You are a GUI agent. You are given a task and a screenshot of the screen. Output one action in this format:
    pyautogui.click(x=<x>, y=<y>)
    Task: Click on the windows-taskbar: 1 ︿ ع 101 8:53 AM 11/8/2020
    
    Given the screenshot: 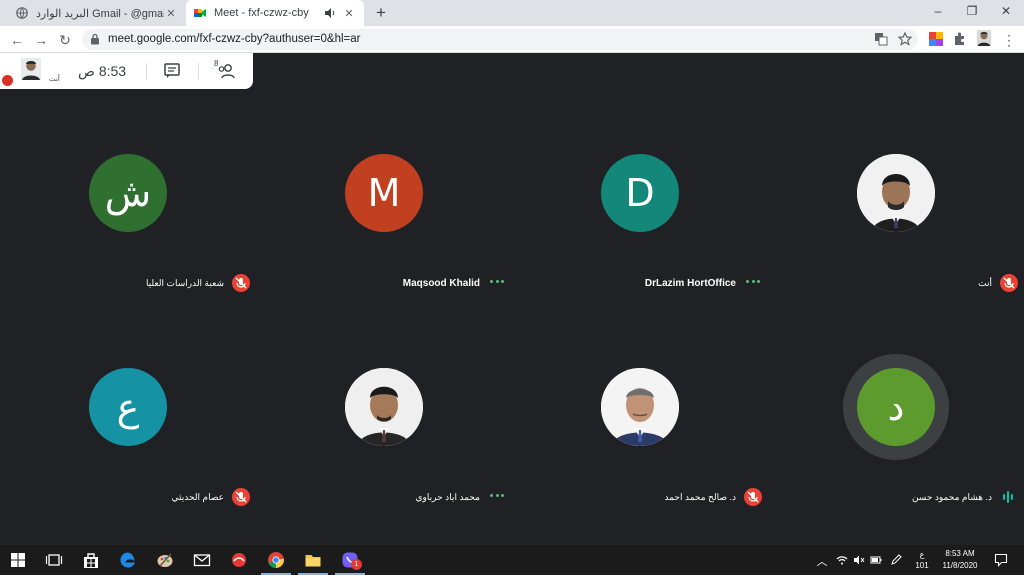 What is the action you would take?
    pyautogui.click(x=512, y=560)
    